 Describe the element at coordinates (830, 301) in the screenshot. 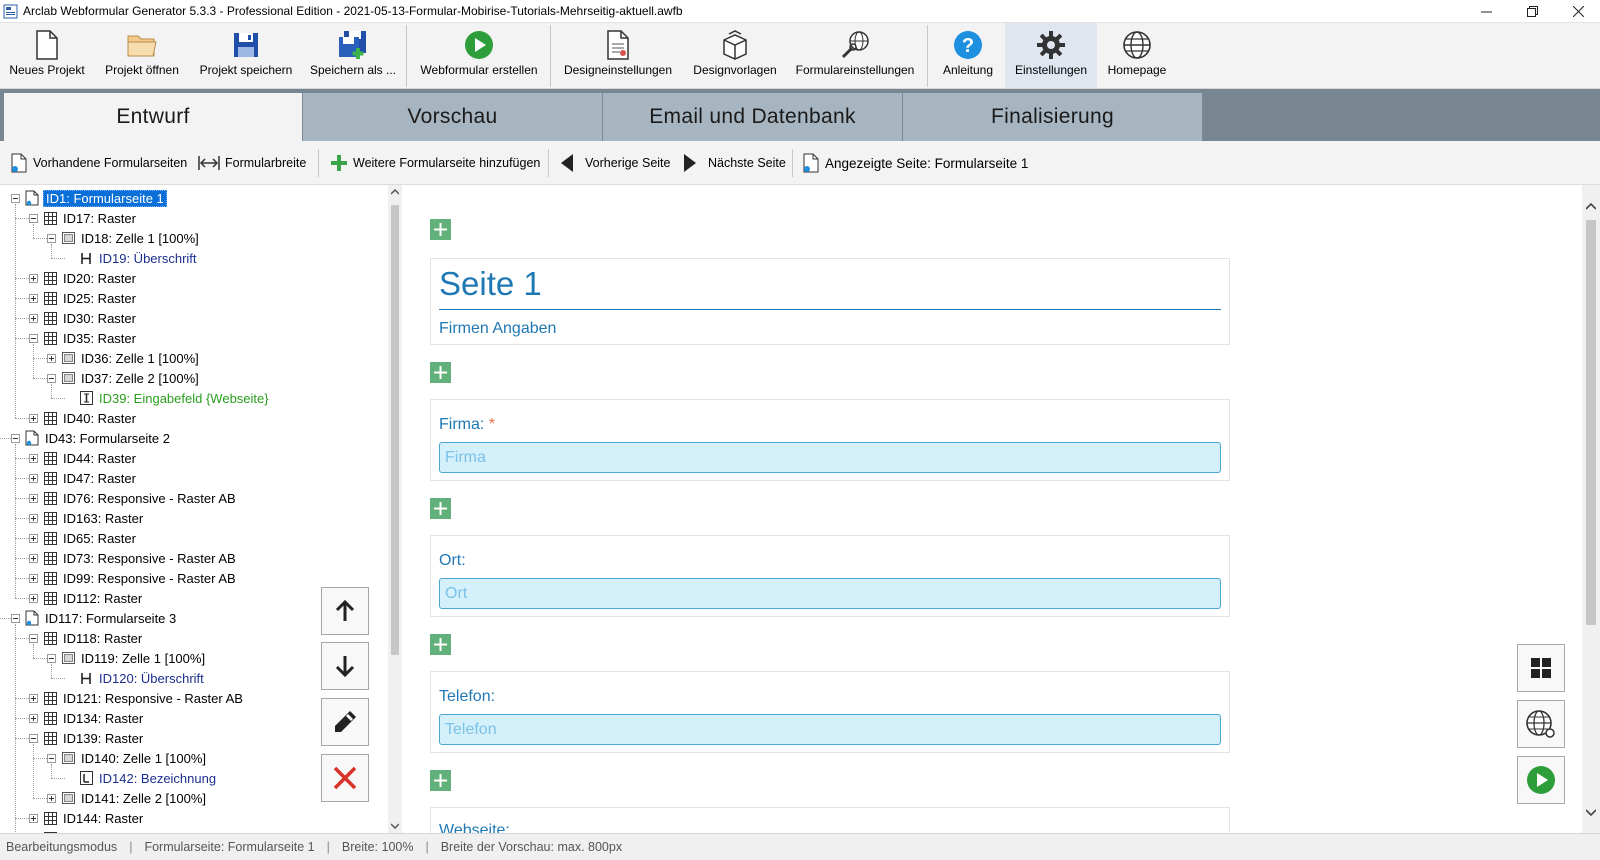

I see `heading-block: Seite 1 Firmen Angaben` at that location.